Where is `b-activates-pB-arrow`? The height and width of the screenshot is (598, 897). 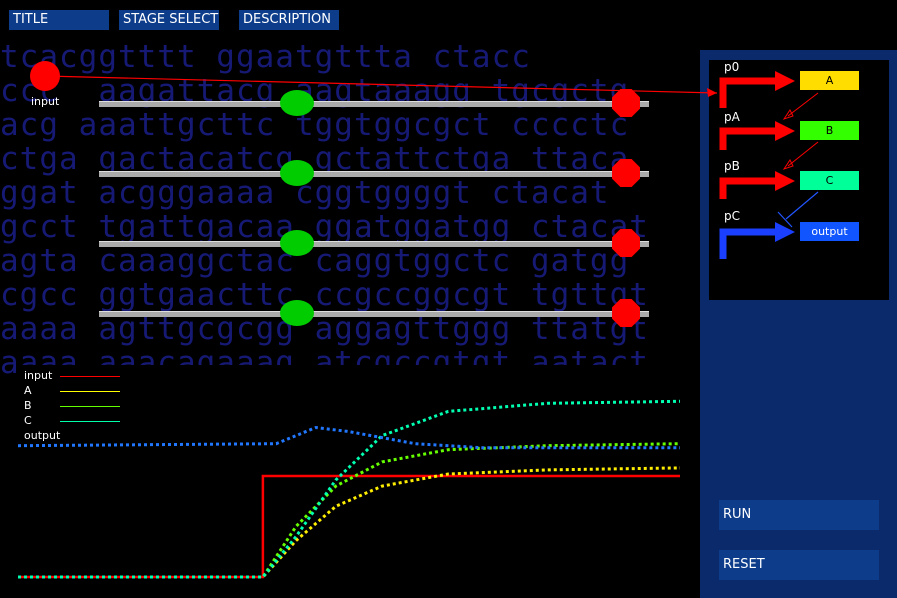 b-activates-pB-arrow is located at coordinates (803, 154).